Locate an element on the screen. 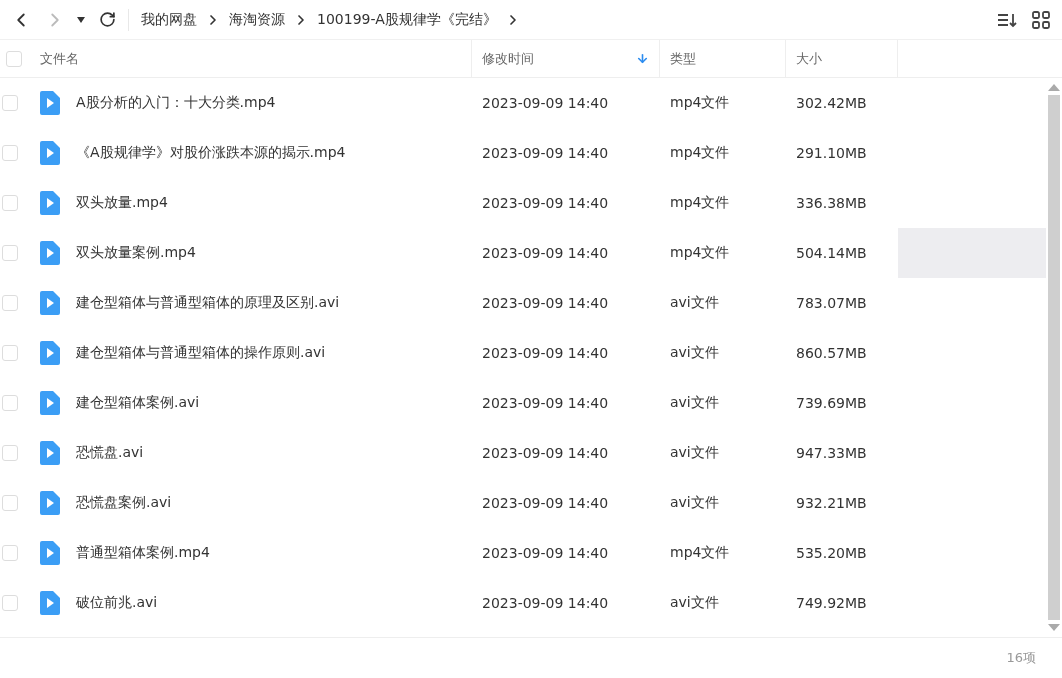 This screenshot has width=1062, height=678. file-name: 破位前兆.avi is located at coordinates (117, 603).